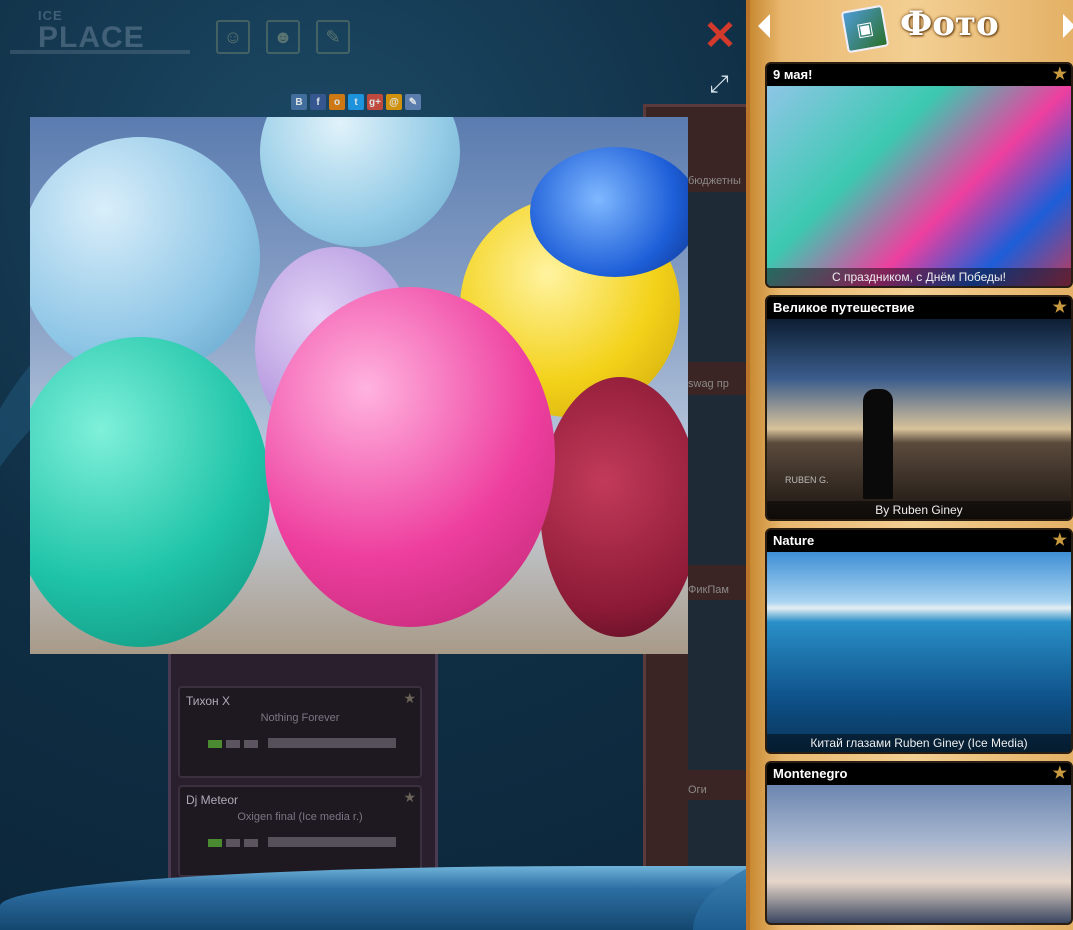 The height and width of the screenshot is (930, 1073). What do you see at coordinates (300, 831) in the screenshot?
I see `track-item: Dj Meteor Oxigen final (Ice media r.) ★` at bounding box center [300, 831].